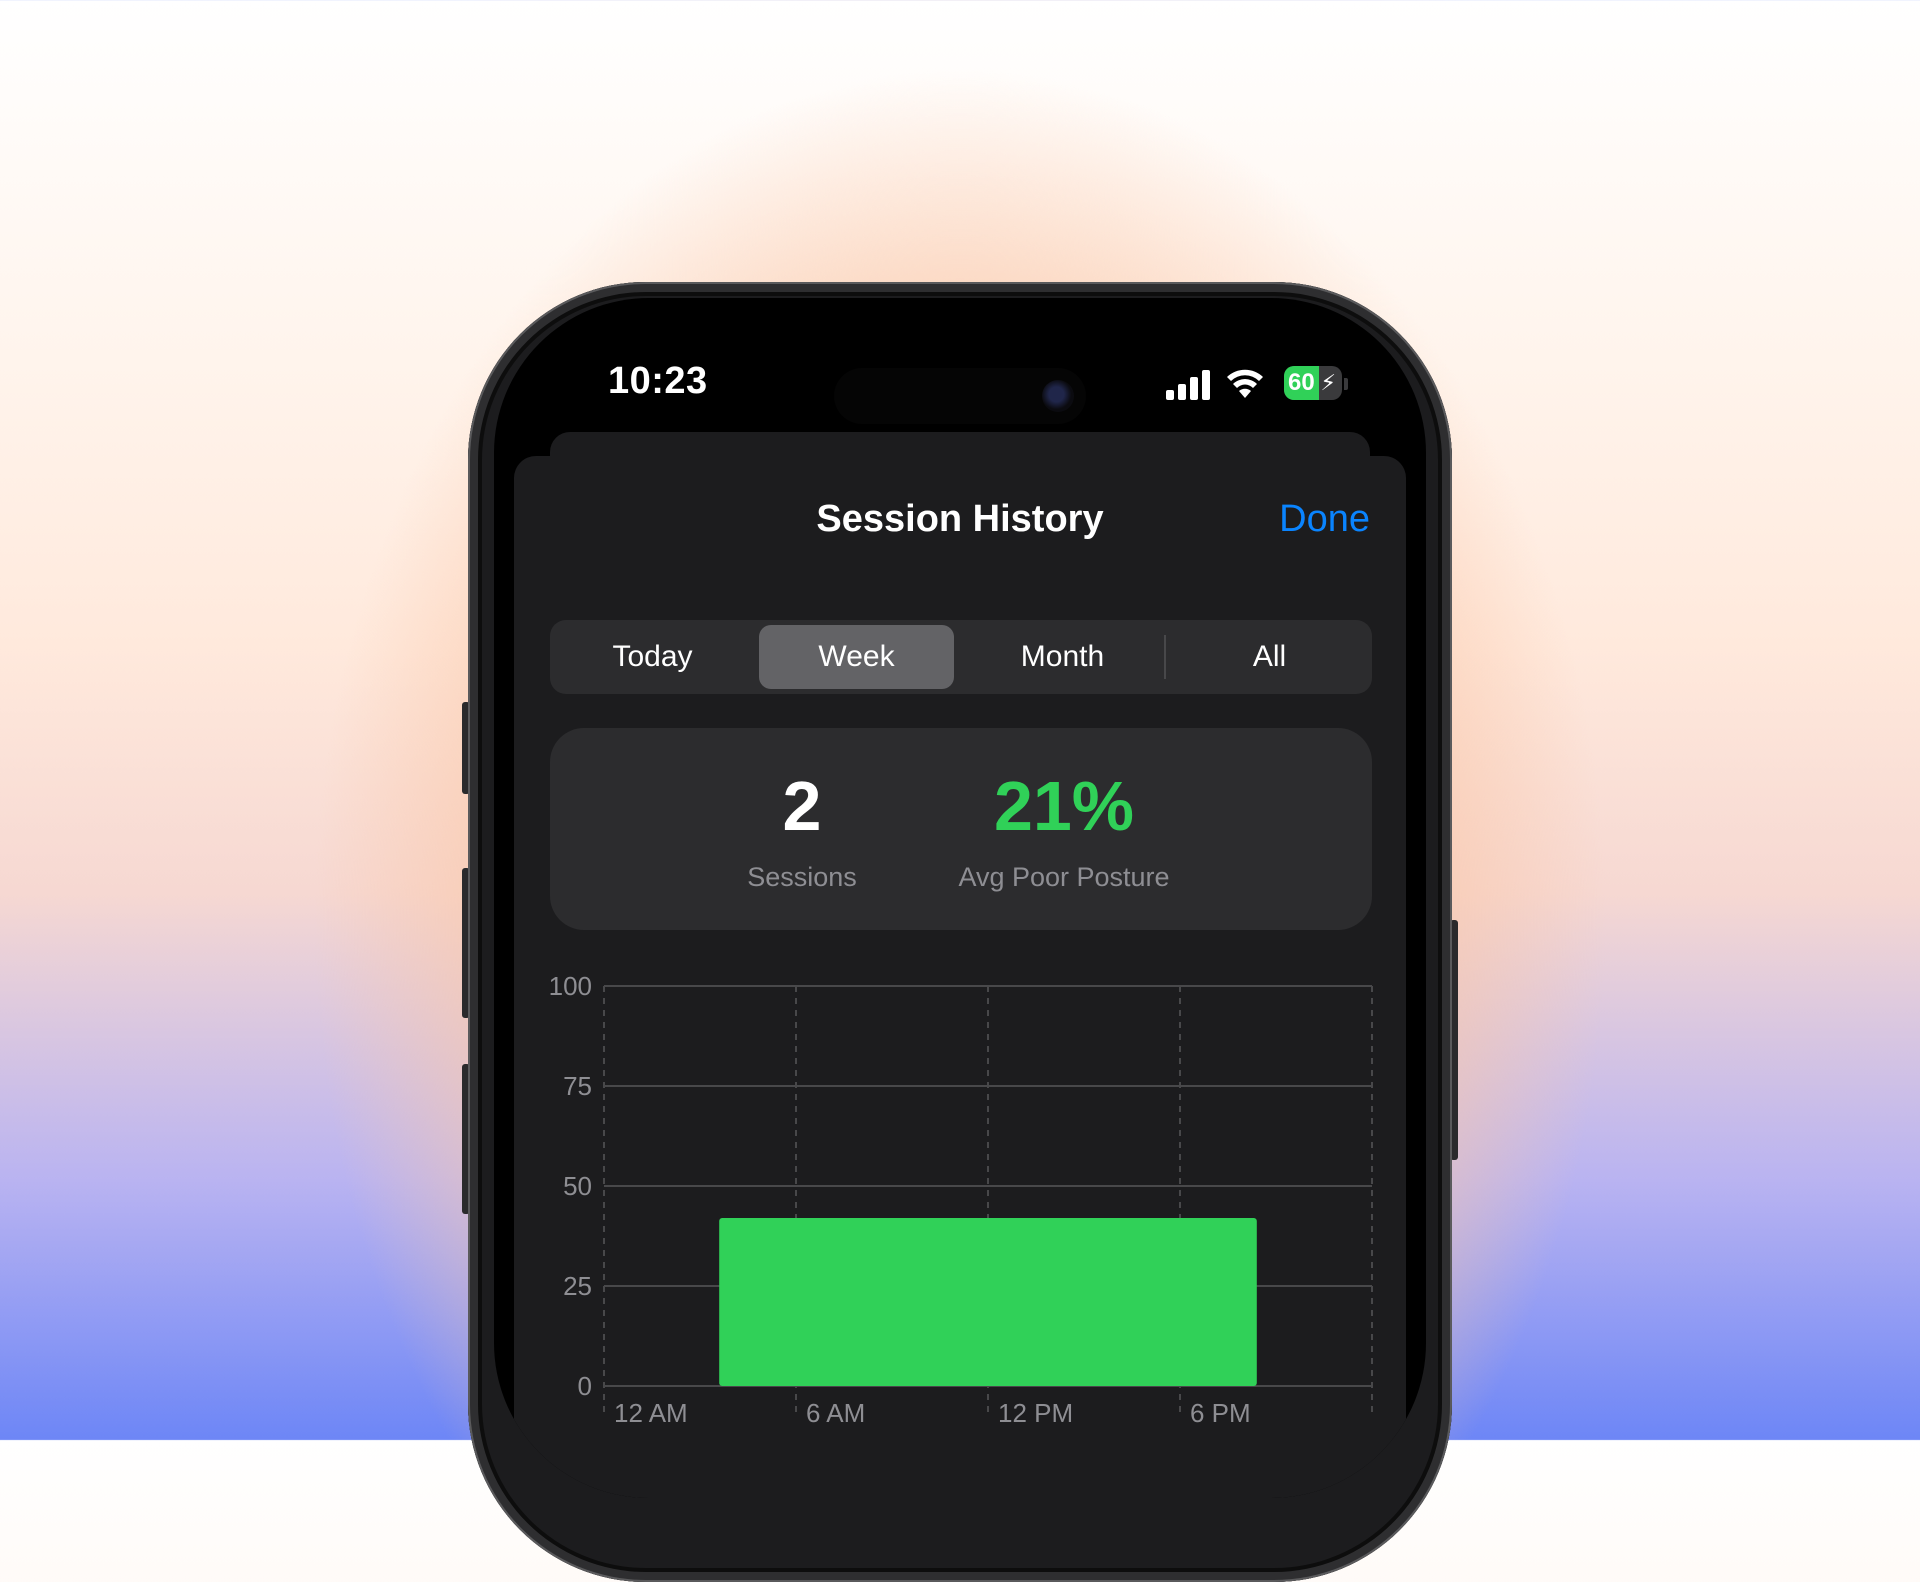 This screenshot has height=1582, width=1920. I want to click on battery-cap, so click(1346, 384).